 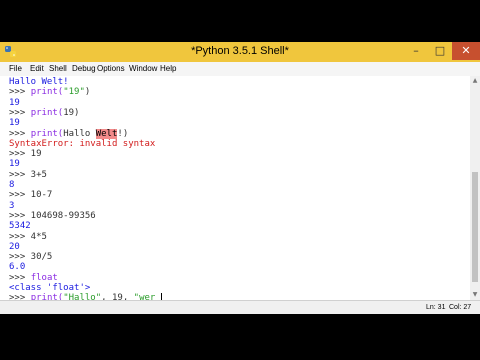 I want to click on close-button: ✕, so click(x=466, y=51).